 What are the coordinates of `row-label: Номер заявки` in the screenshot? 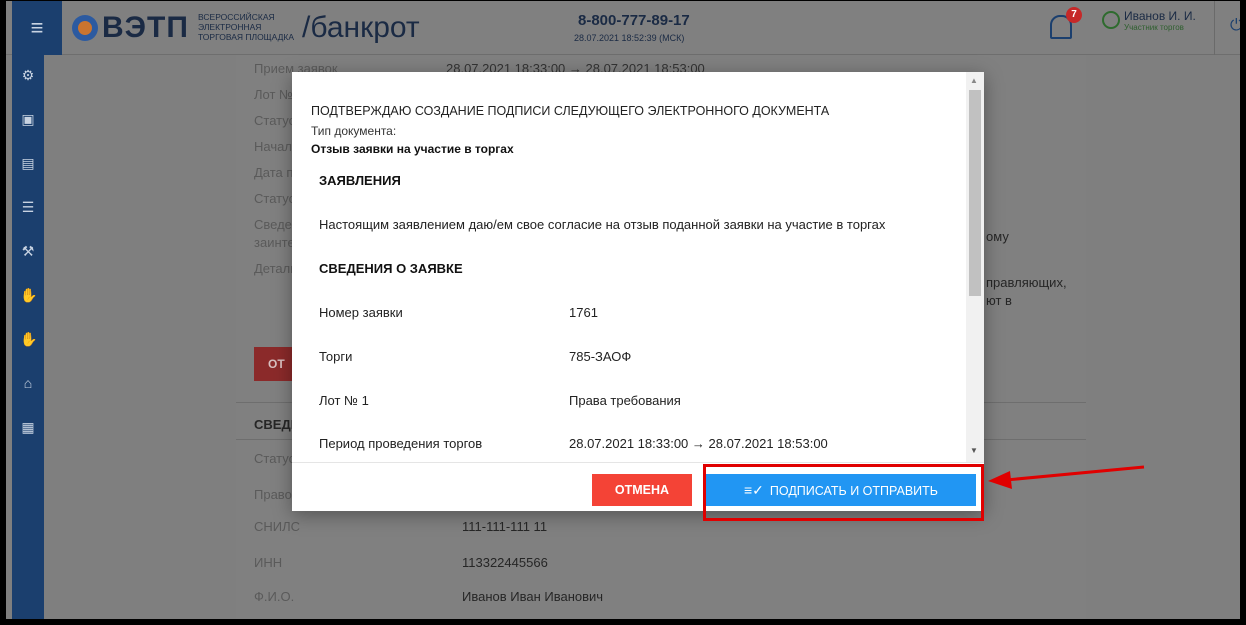 It's located at (361, 312).